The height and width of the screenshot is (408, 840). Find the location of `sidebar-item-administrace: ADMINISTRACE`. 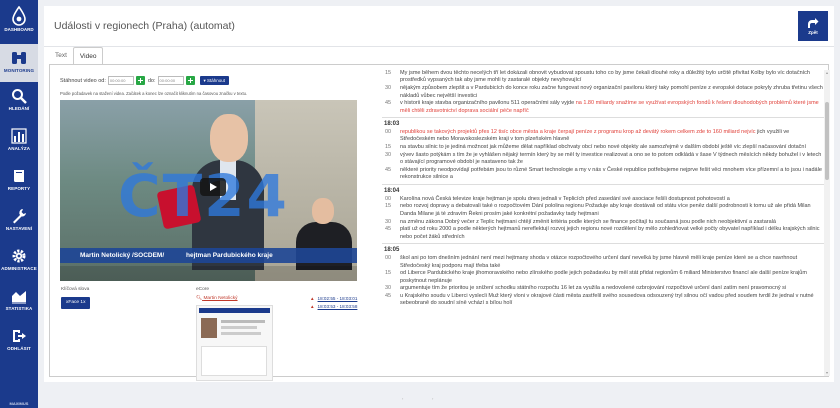

sidebar-item-administrace: ADMINISTRACE is located at coordinates (19, 259).